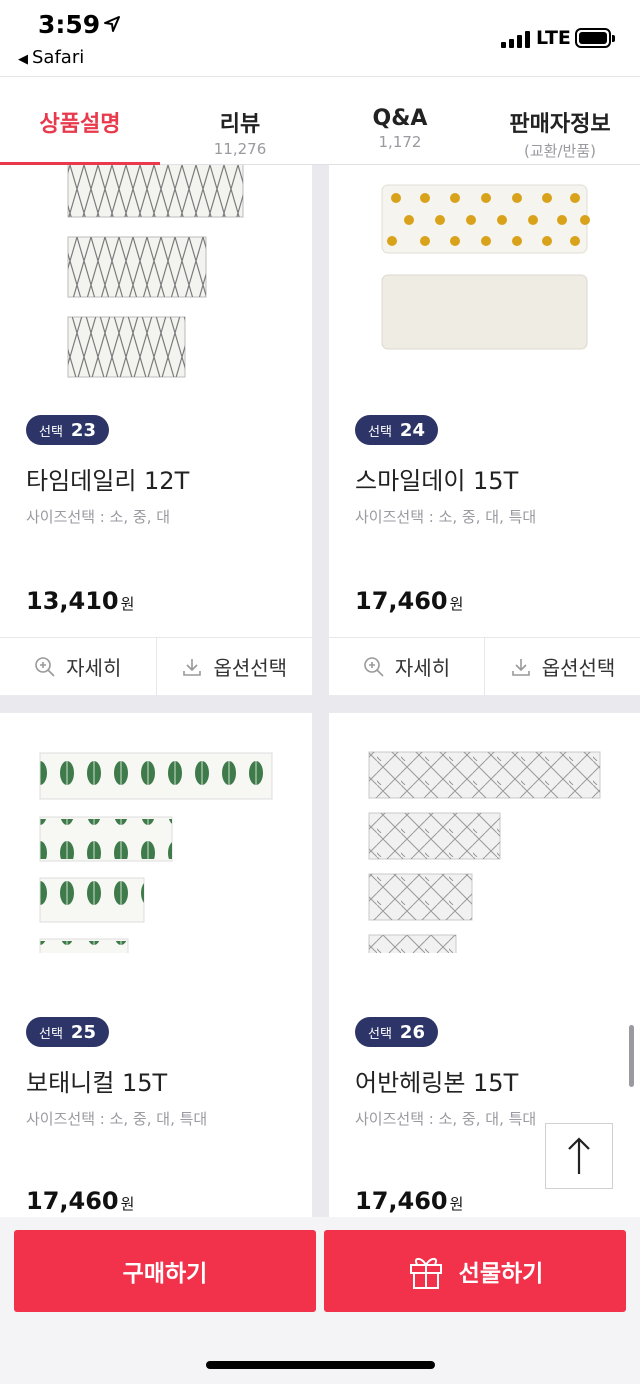 The width and height of the screenshot is (640, 1384). I want to click on arrow-up-icon, so click(579, 1155).